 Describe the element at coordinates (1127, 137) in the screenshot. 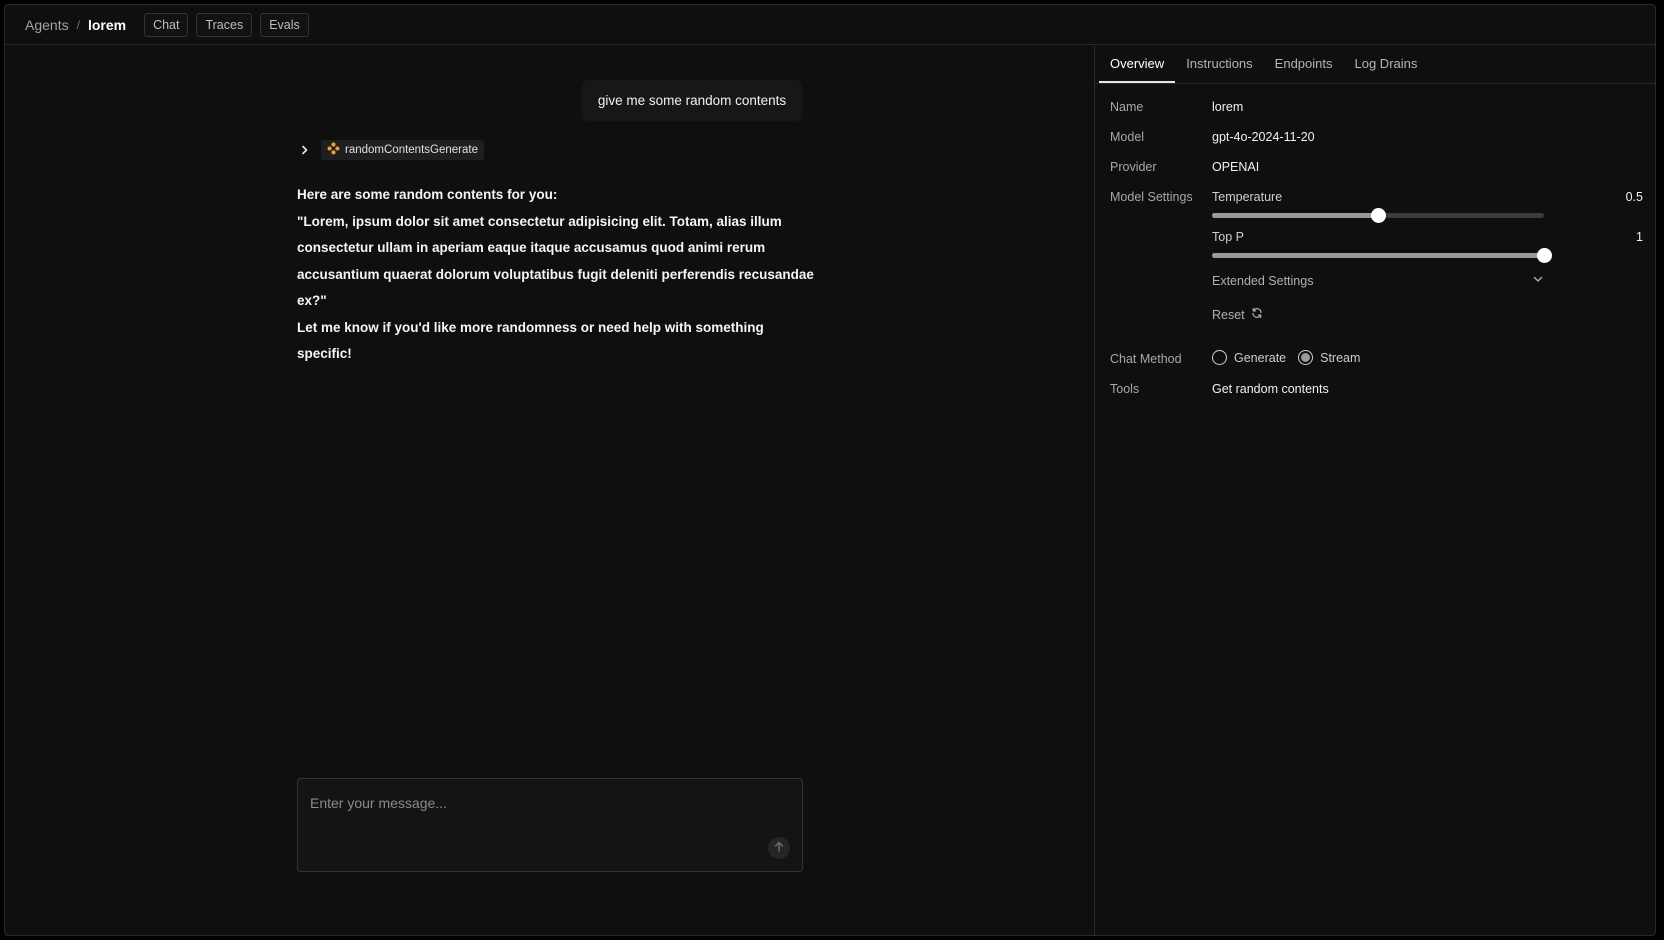

I see `model-label: Model` at that location.